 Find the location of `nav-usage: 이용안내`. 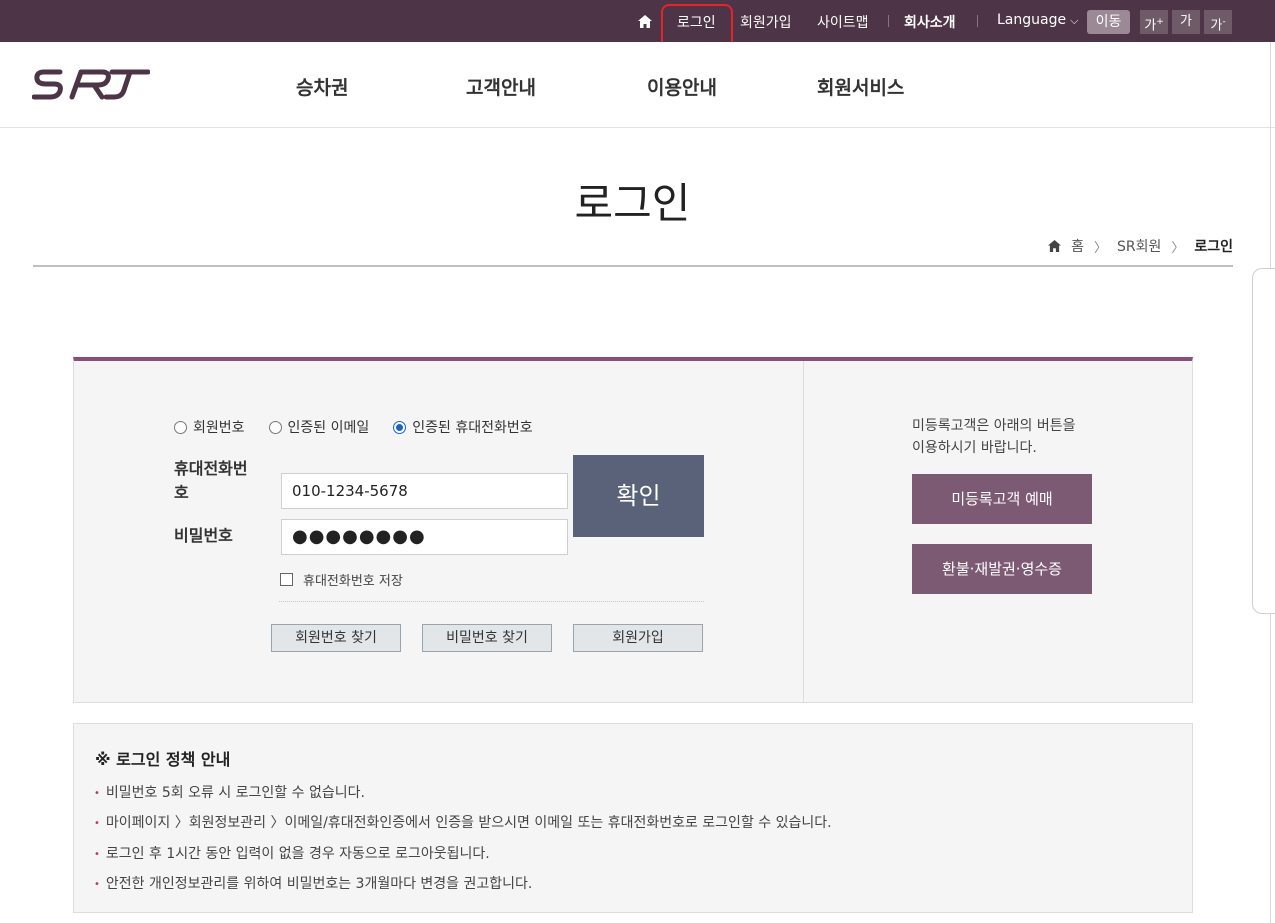

nav-usage: 이용안내 is located at coordinates (682, 86).